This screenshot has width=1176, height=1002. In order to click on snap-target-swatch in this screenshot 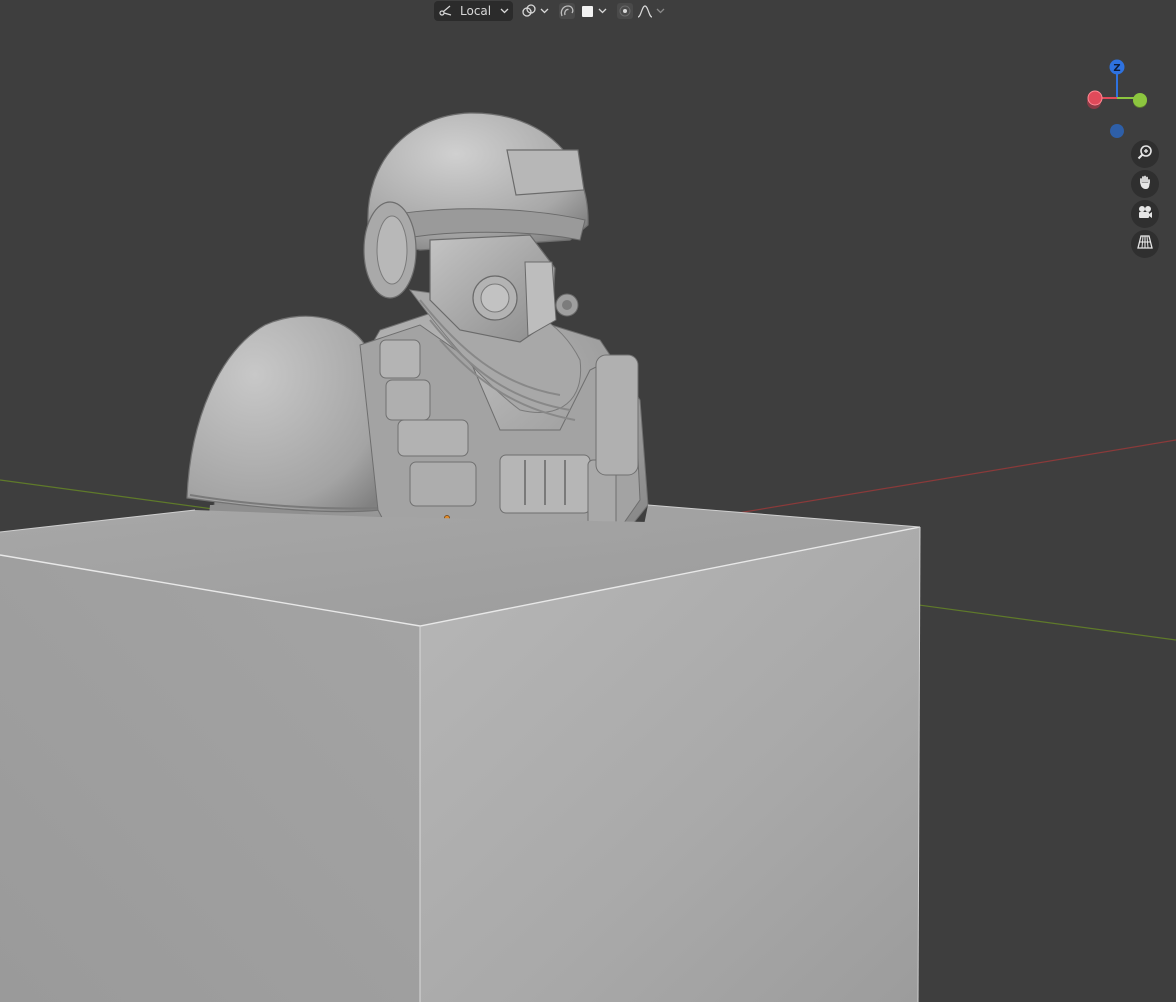, I will do `click(587, 11)`.